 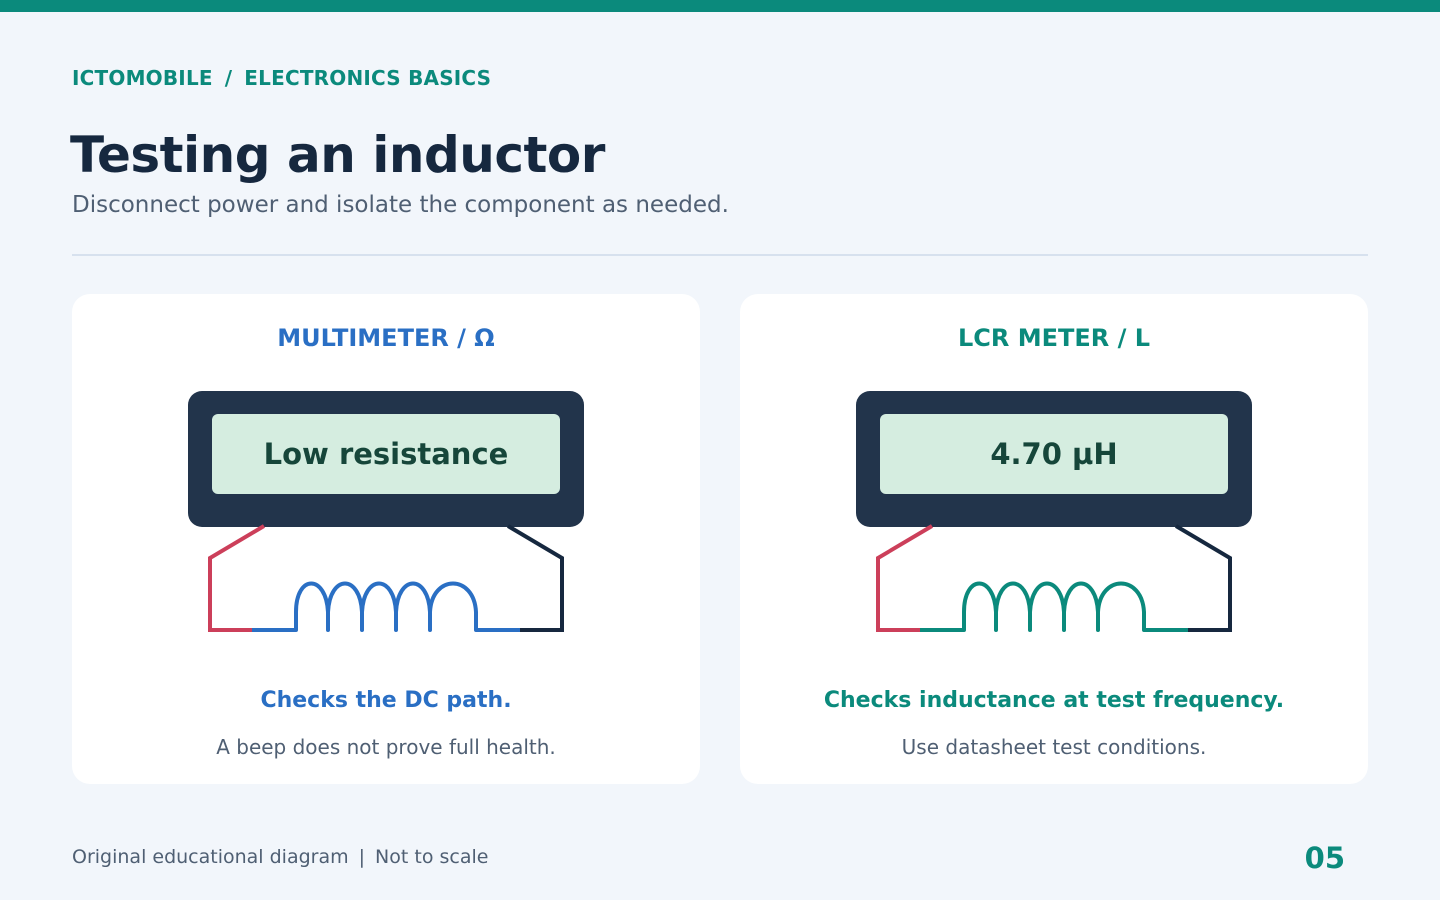 I want to click on footer-source: Original educational diagram, so click(x=210, y=857).